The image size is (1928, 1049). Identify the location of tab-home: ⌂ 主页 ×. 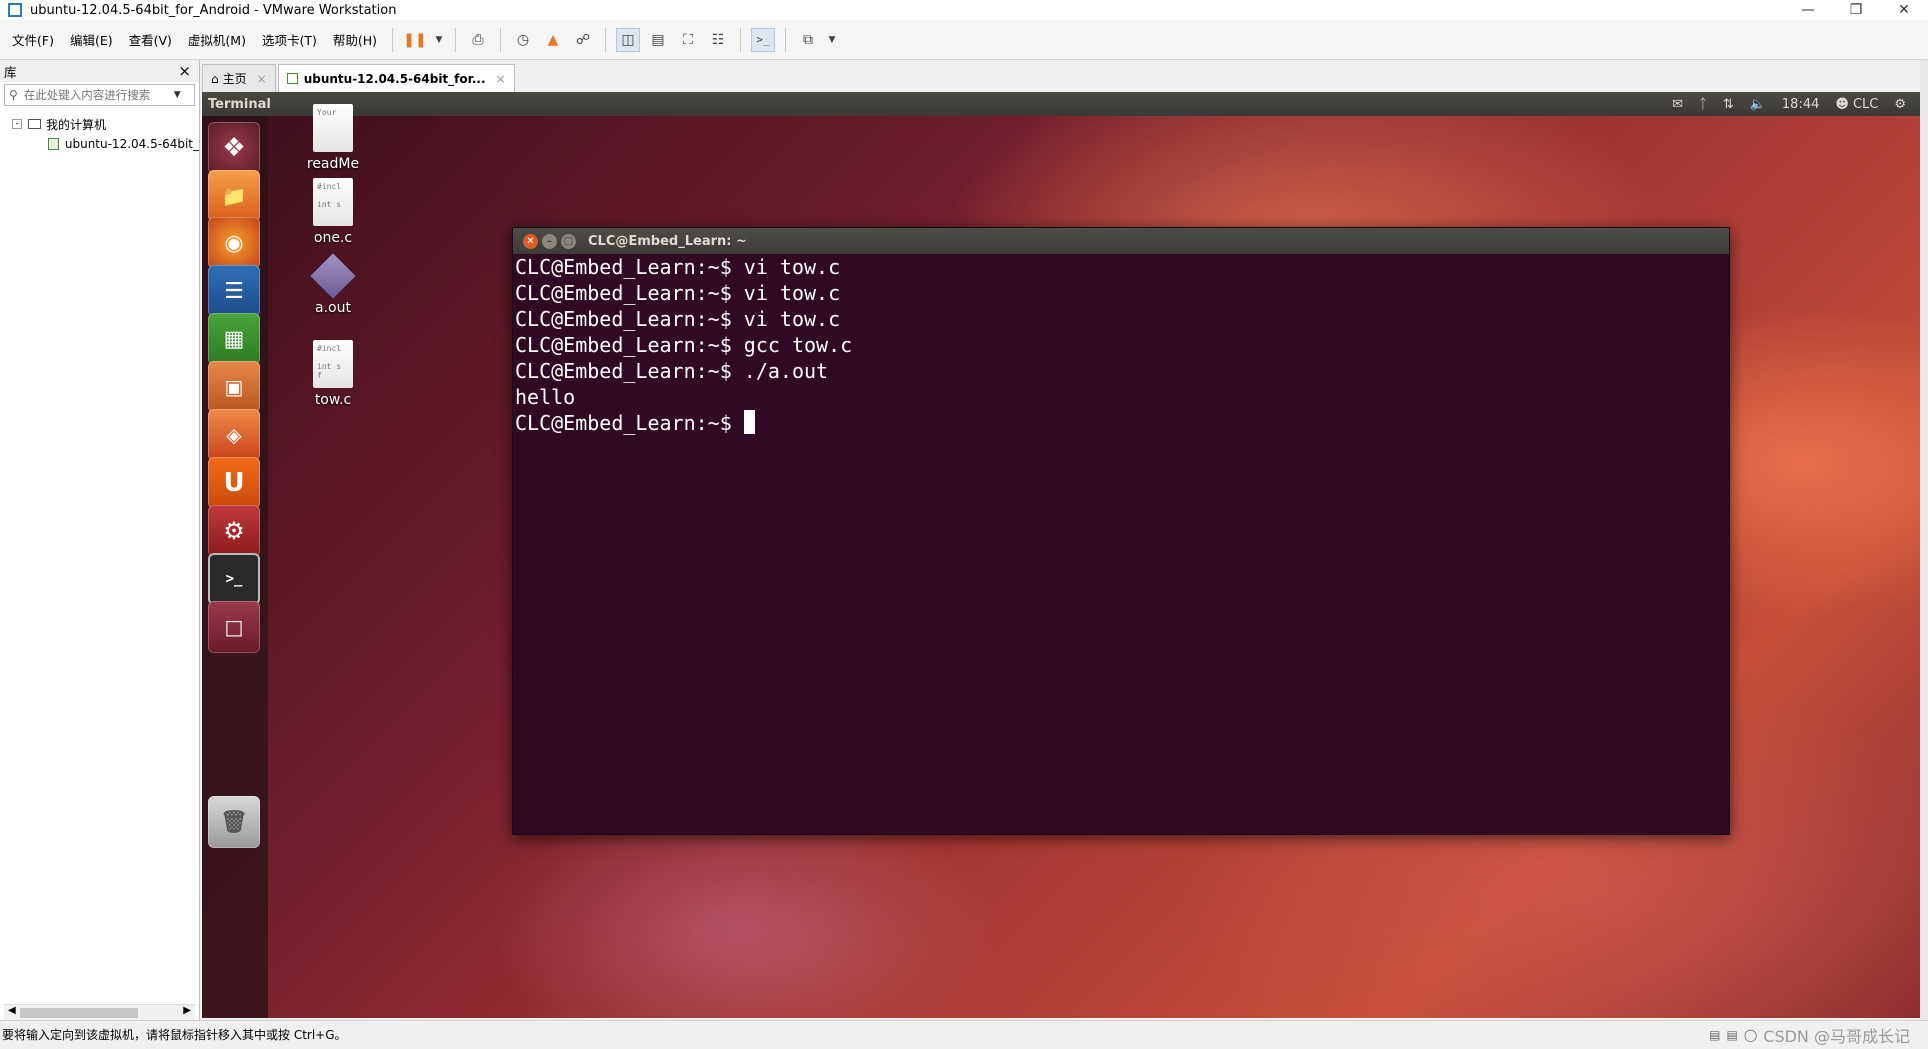
(239, 78).